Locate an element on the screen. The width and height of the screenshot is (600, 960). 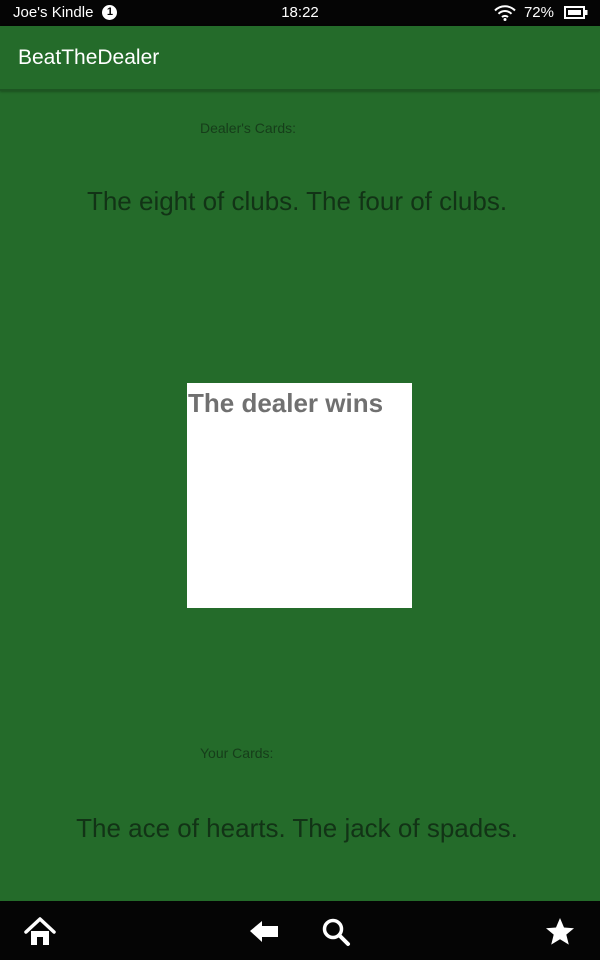
battery-percent: 72% is located at coordinates (538, 12).